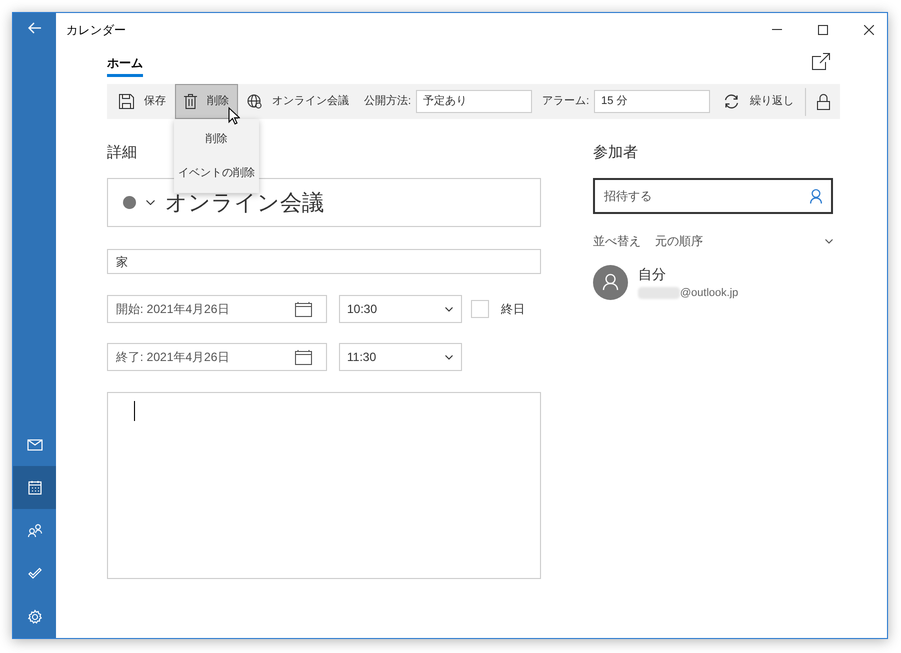  Describe the element at coordinates (869, 29) in the screenshot. I see `close-icon` at that location.